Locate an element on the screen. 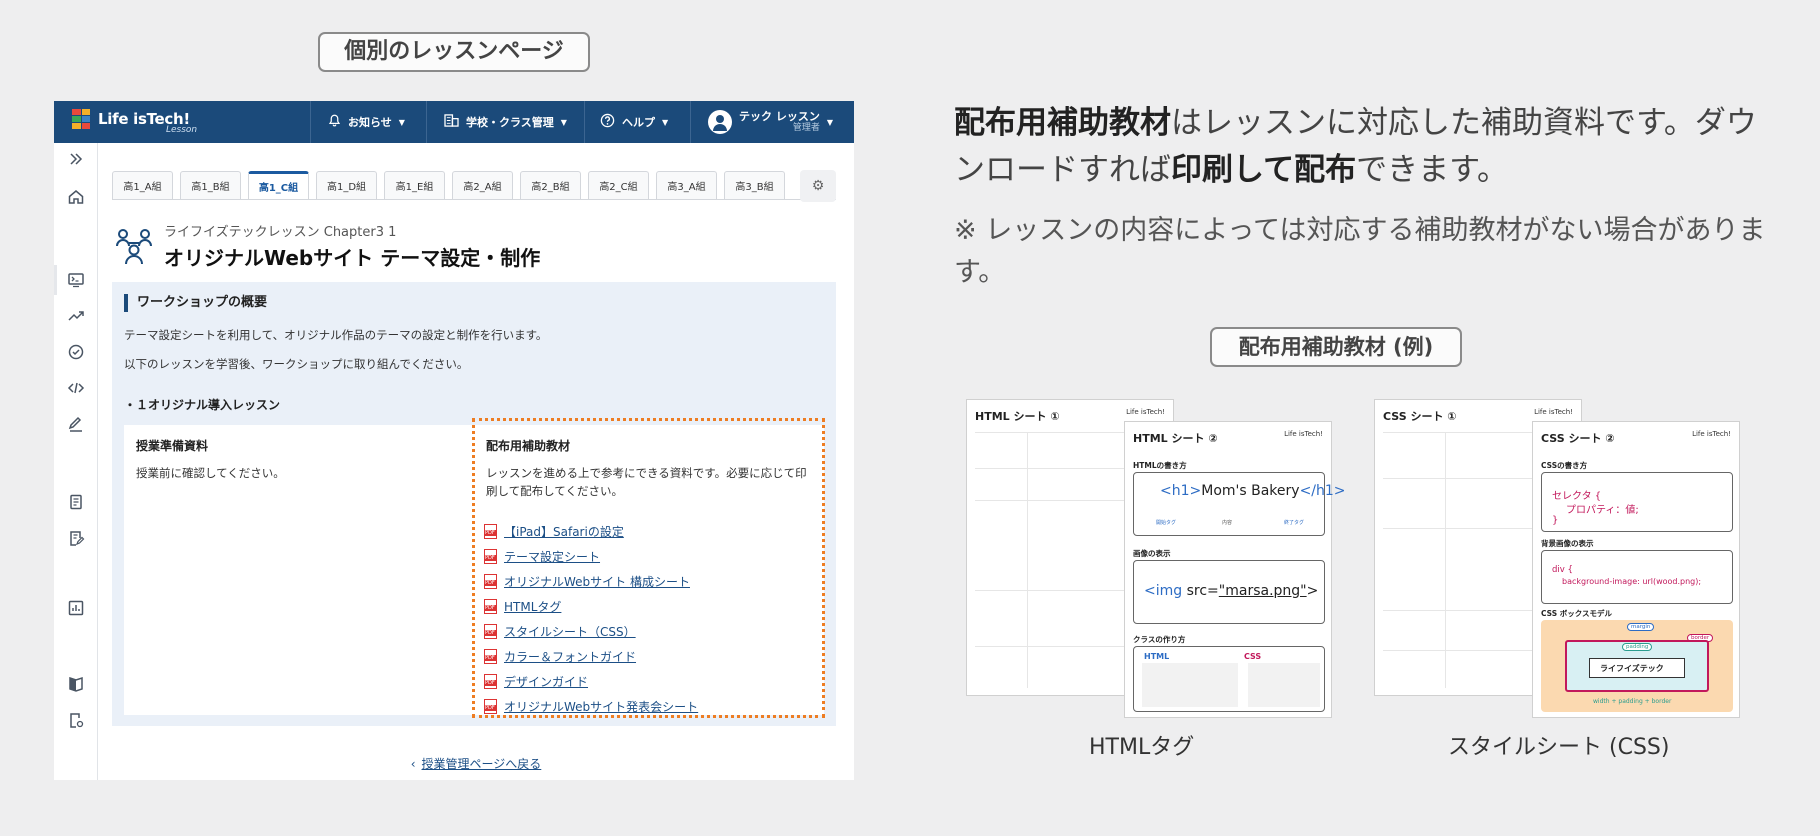  note-content: 内容 is located at coordinates (1227, 523).